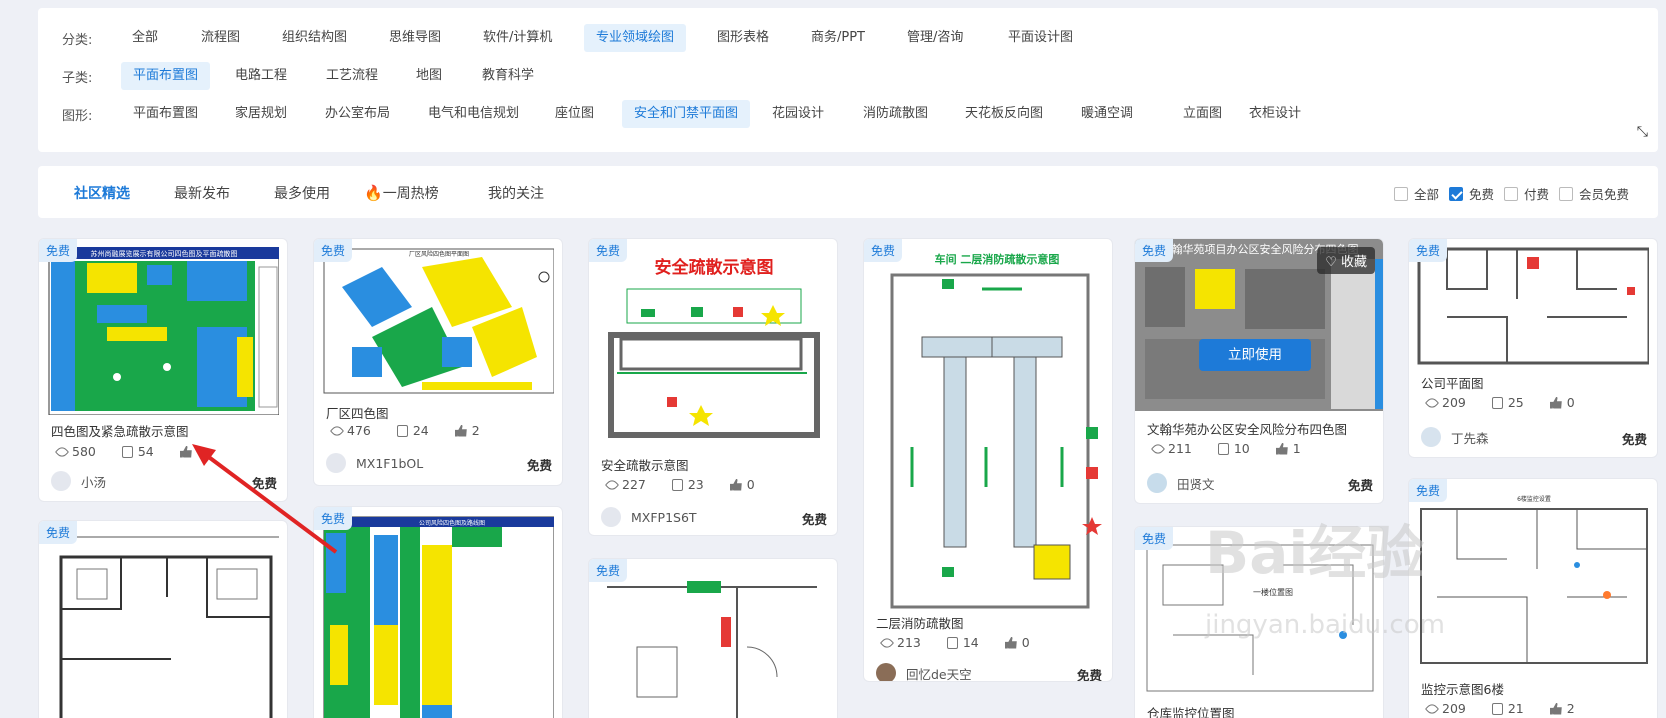 The width and height of the screenshot is (1666, 718). What do you see at coordinates (935, 38) in the screenshot?
I see `category-management: 管理/咨询` at bounding box center [935, 38].